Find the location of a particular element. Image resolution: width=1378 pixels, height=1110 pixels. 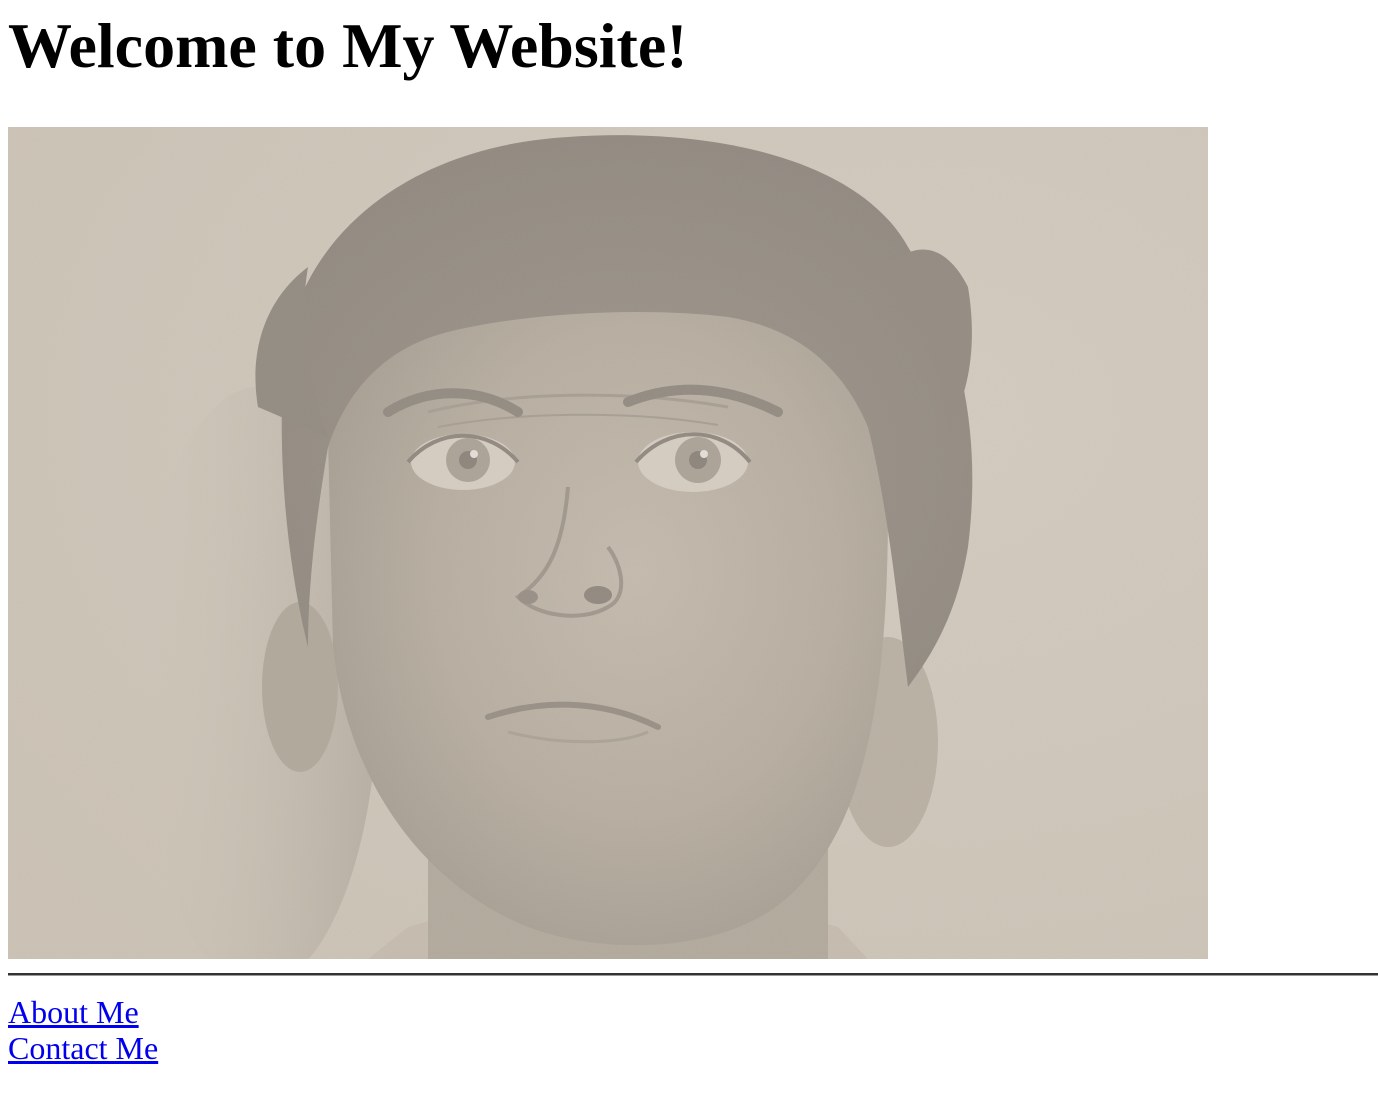

contact-me-link: Contact Me is located at coordinates (83, 1048).